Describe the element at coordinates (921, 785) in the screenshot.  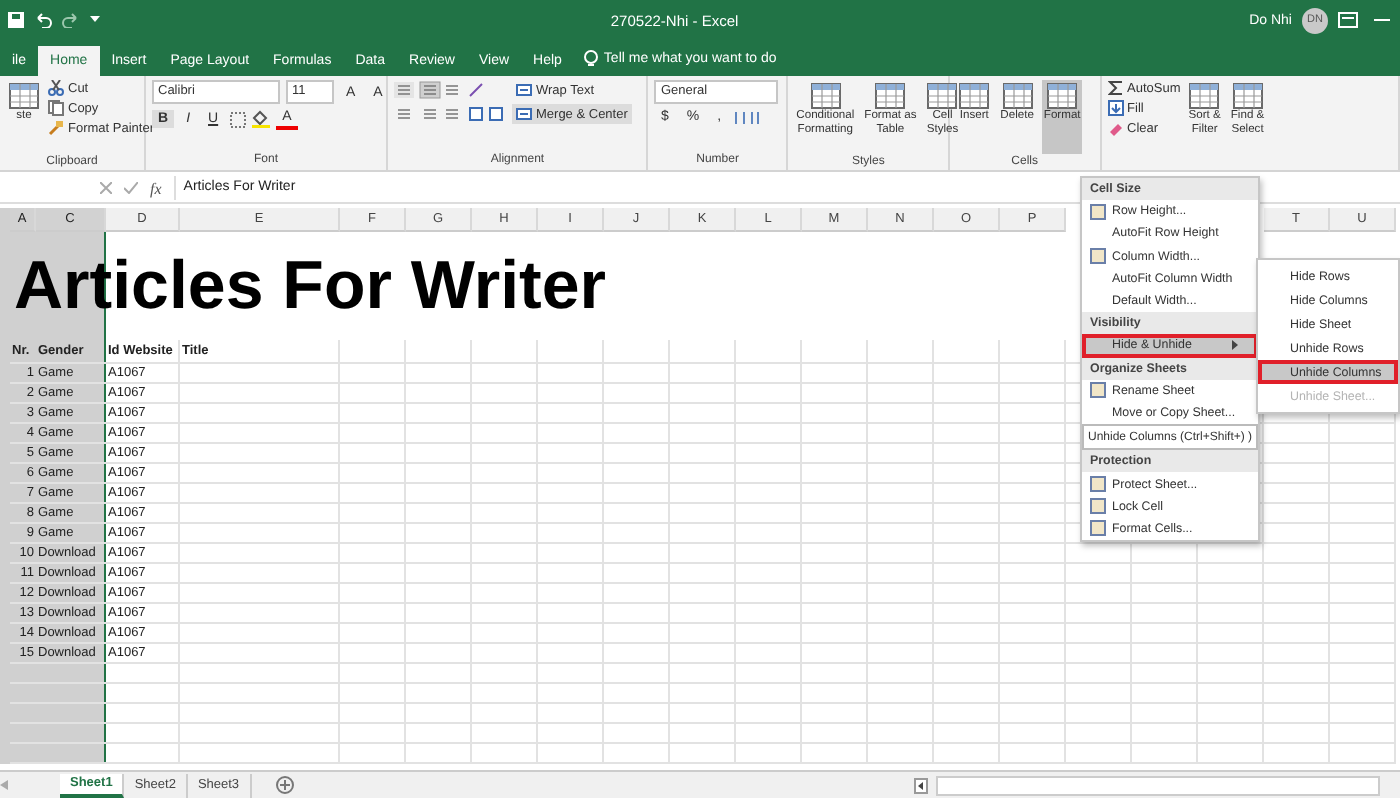
I see `scroll-arrow-icon` at that location.